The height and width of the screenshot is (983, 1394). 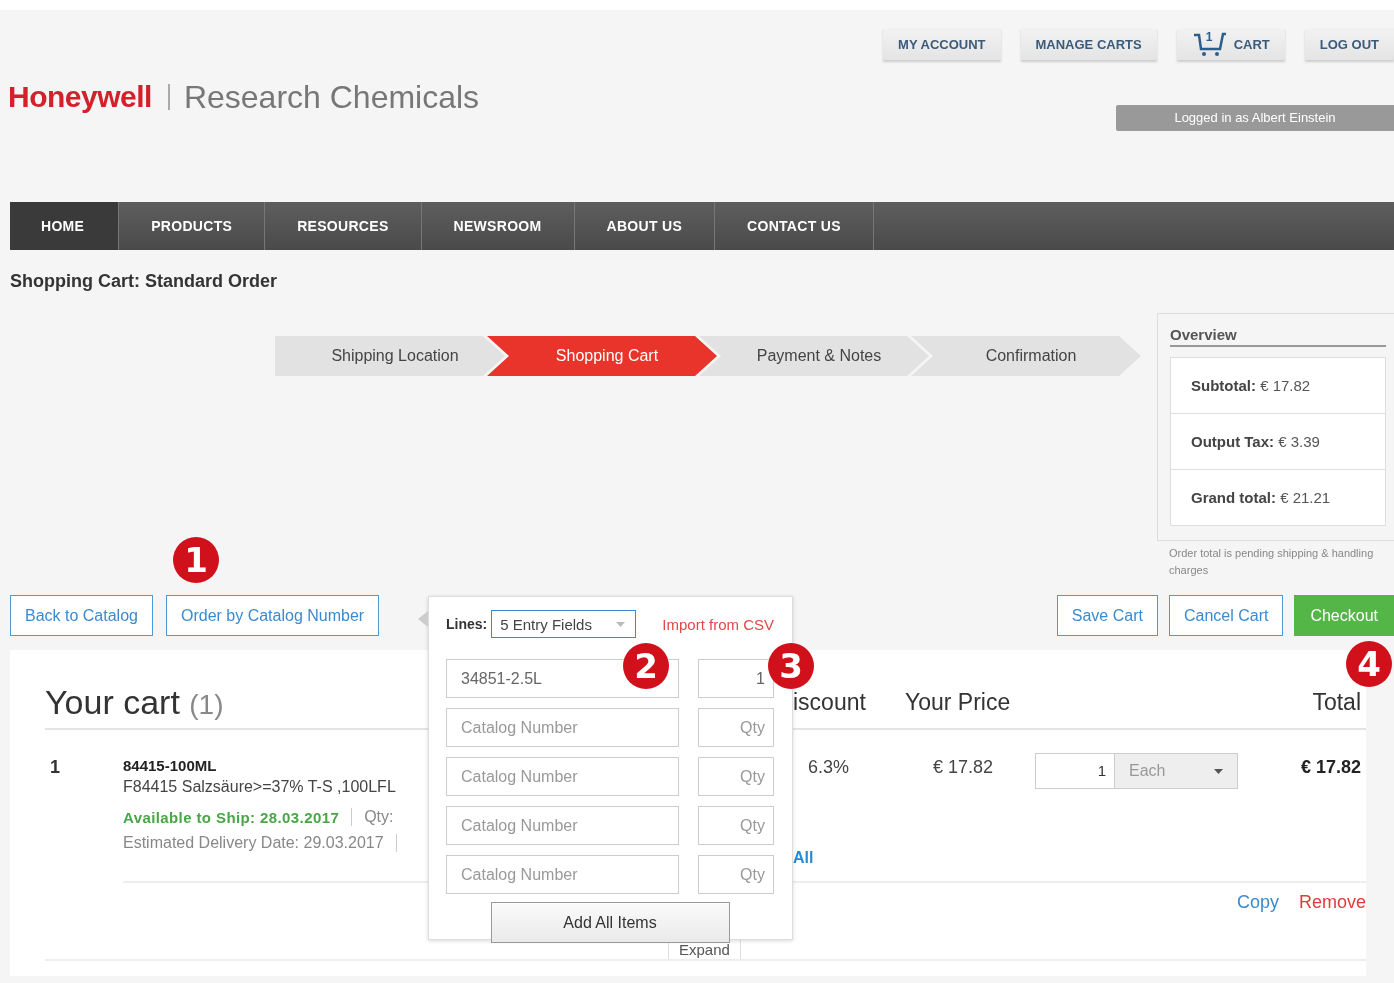 I want to click on total-line: Grand total: € 21.21, so click(x=1261, y=497).